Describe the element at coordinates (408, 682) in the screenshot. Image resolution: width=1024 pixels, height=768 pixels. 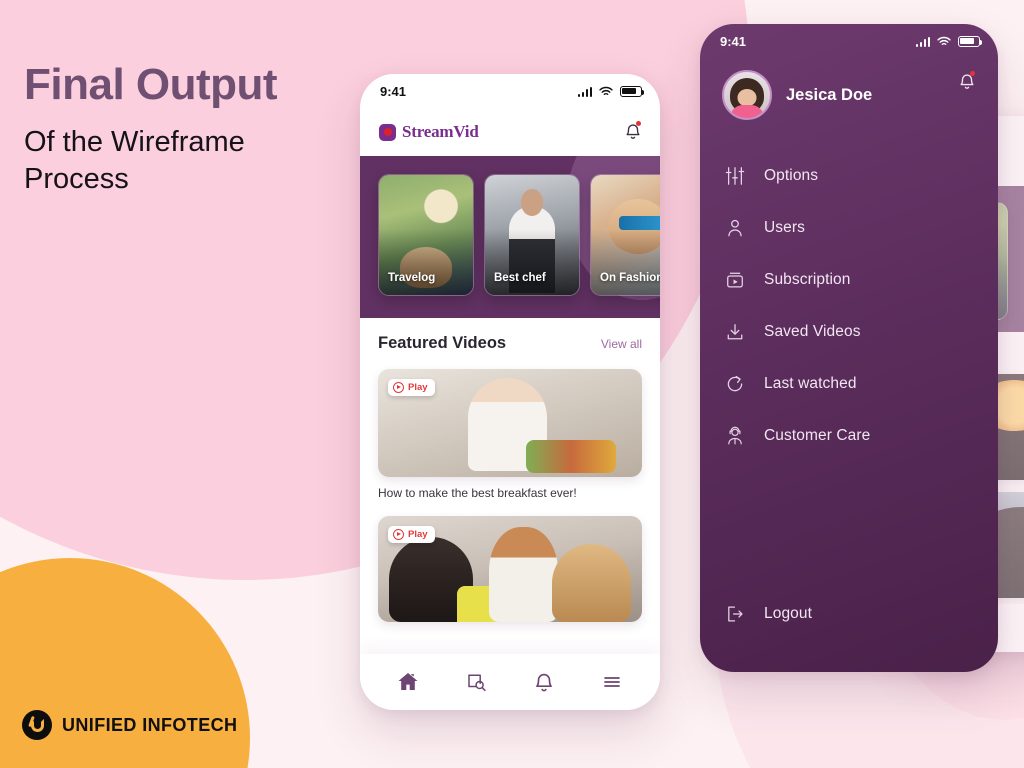
I see `home-icon` at that location.